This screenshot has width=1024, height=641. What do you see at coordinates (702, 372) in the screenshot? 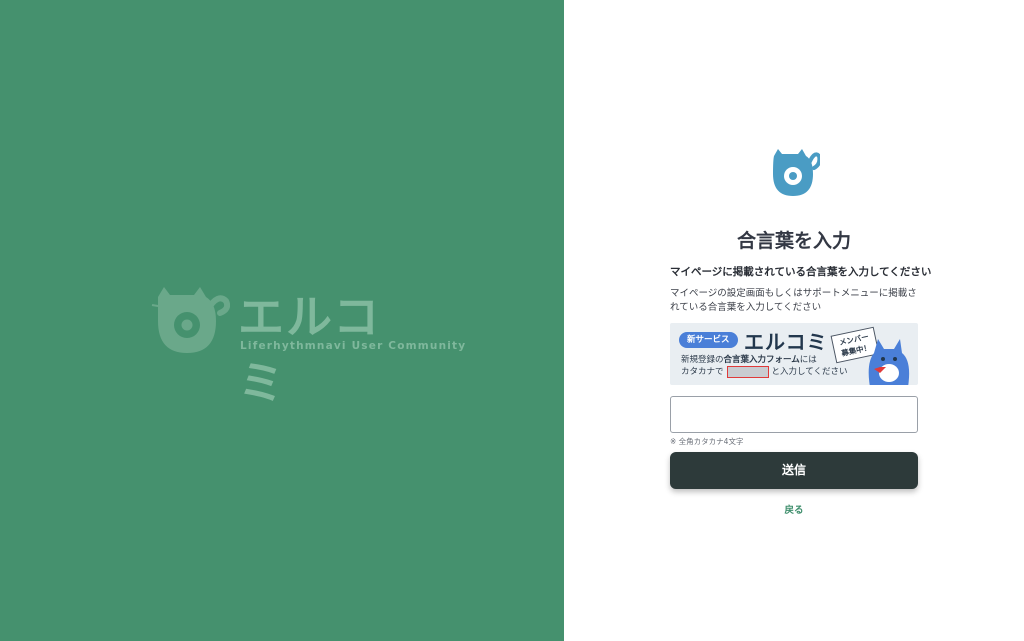
I see `banner-line-2-prefix: カタカナで` at bounding box center [702, 372].